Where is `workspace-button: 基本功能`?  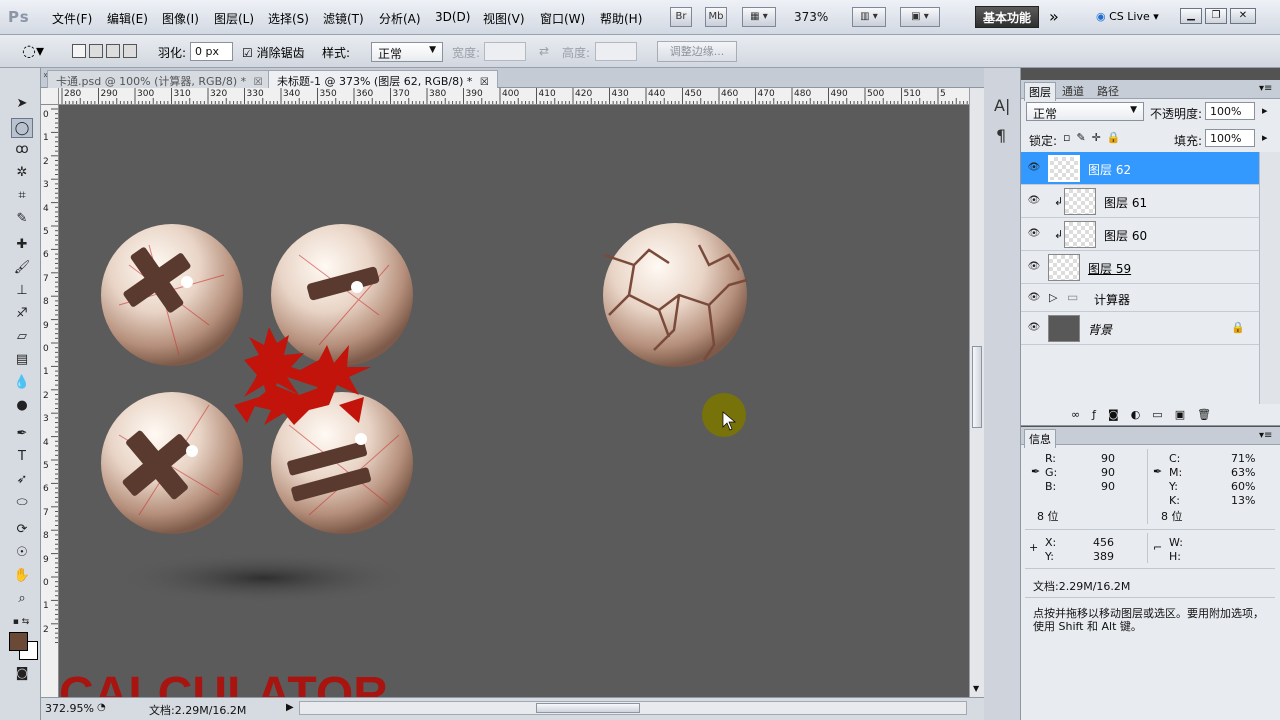
workspace-button: 基本功能 is located at coordinates (1007, 17).